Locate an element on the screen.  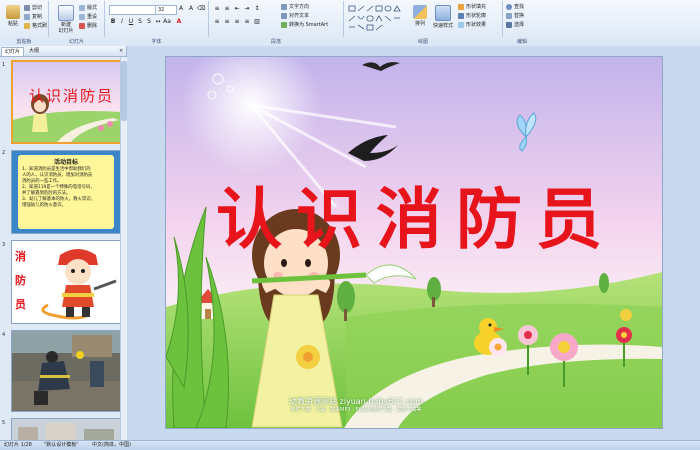
tab-outline: 大纲 is located at coordinates (34, 51).